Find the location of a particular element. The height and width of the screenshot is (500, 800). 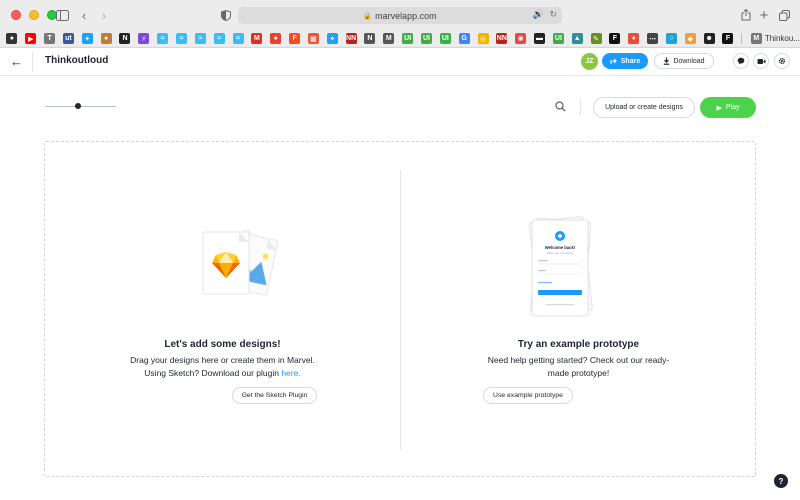

bookmark-ui-3: UI is located at coordinates (445, 38).